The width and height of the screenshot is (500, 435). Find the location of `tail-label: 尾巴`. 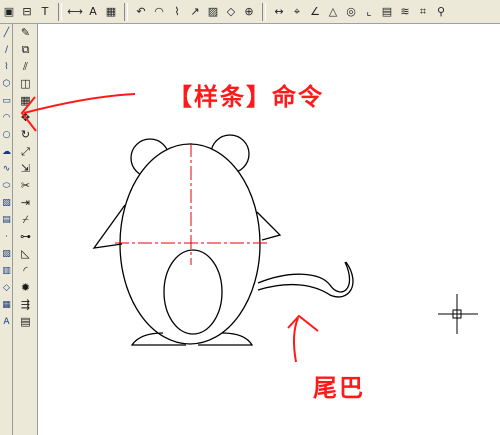

tail-label: 尾巴 is located at coordinates (339, 387).